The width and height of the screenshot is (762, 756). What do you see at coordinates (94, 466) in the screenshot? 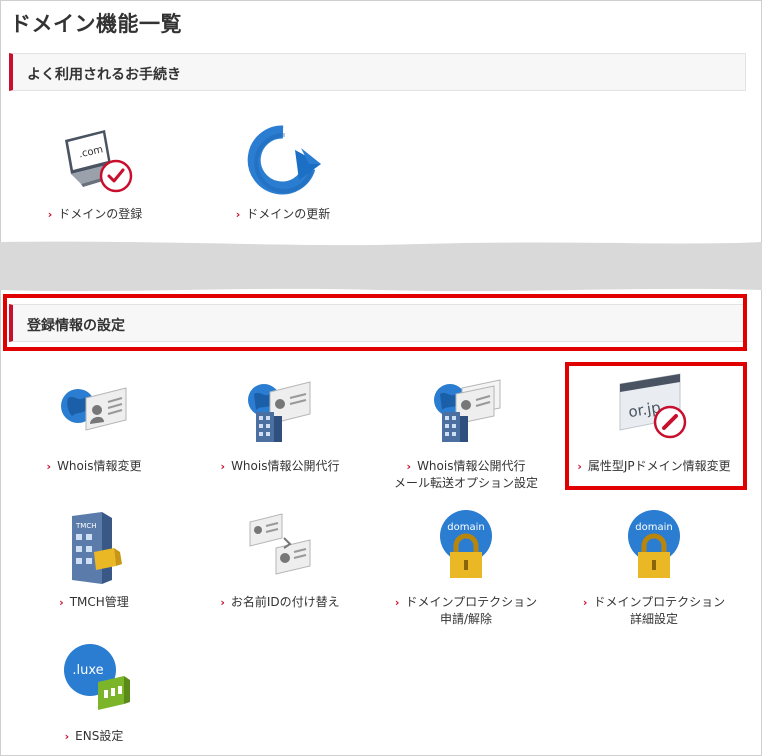
I see `item-label: › Whois情報変更` at bounding box center [94, 466].